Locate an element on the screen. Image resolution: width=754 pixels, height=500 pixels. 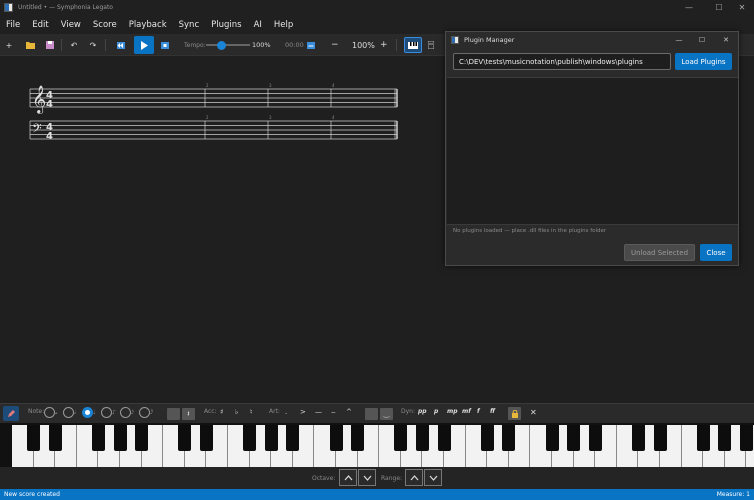
rest-icon: 𝄽 is located at coordinates (188, 414).